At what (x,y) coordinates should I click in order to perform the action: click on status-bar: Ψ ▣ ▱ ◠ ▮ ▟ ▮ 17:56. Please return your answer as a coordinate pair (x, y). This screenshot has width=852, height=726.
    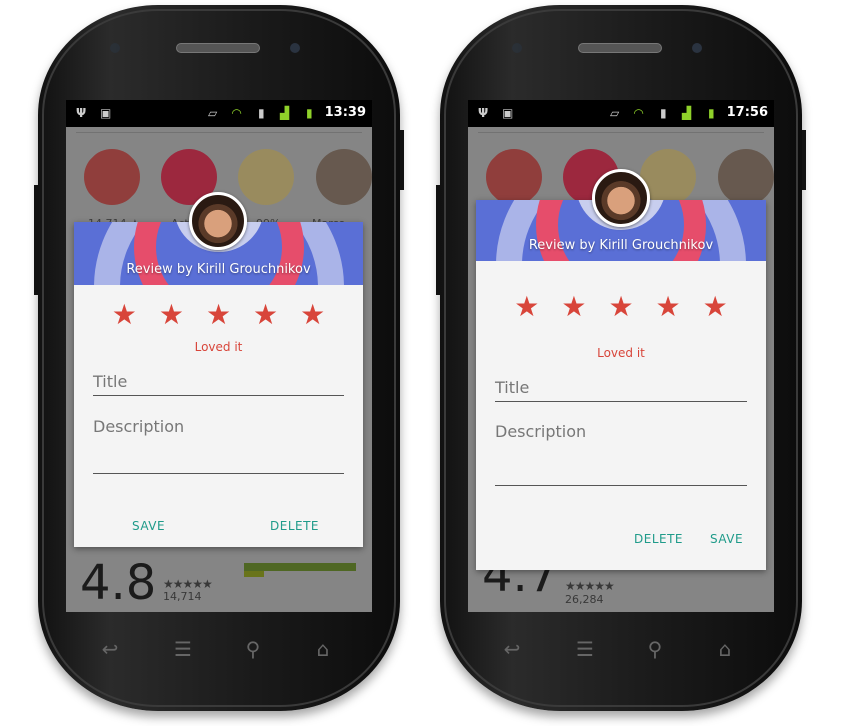
    Looking at the image, I should click on (621, 113).